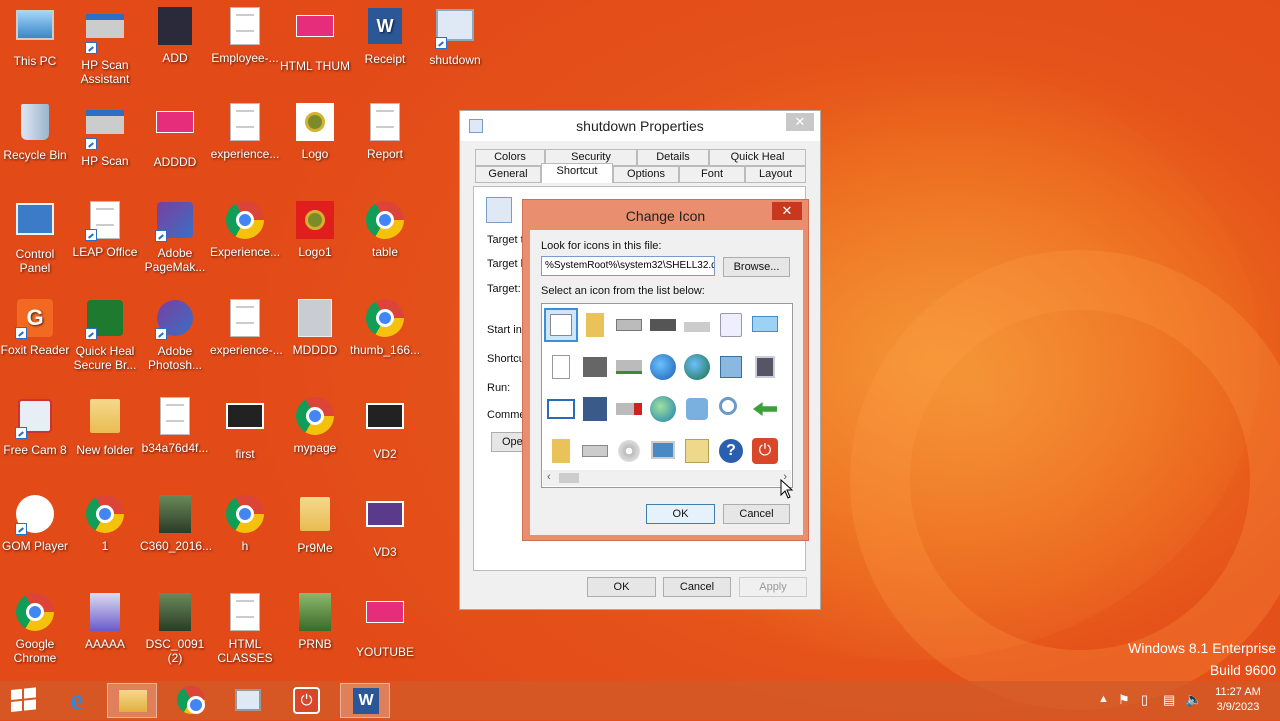 The width and height of the screenshot is (1280, 721). What do you see at coordinates (175, 135) in the screenshot?
I see `desktop-icon-adddd: ADDDD` at bounding box center [175, 135].